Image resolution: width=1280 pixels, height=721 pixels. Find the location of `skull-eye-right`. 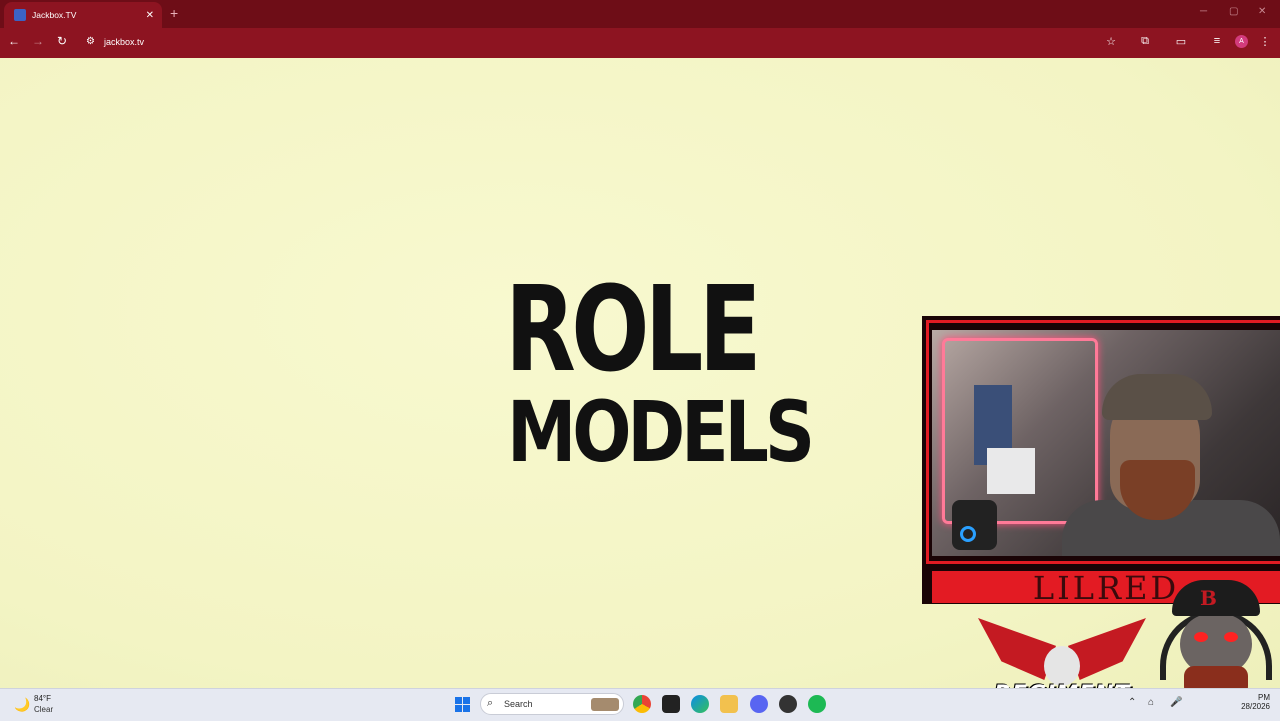

skull-eye-right is located at coordinates (1231, 637).